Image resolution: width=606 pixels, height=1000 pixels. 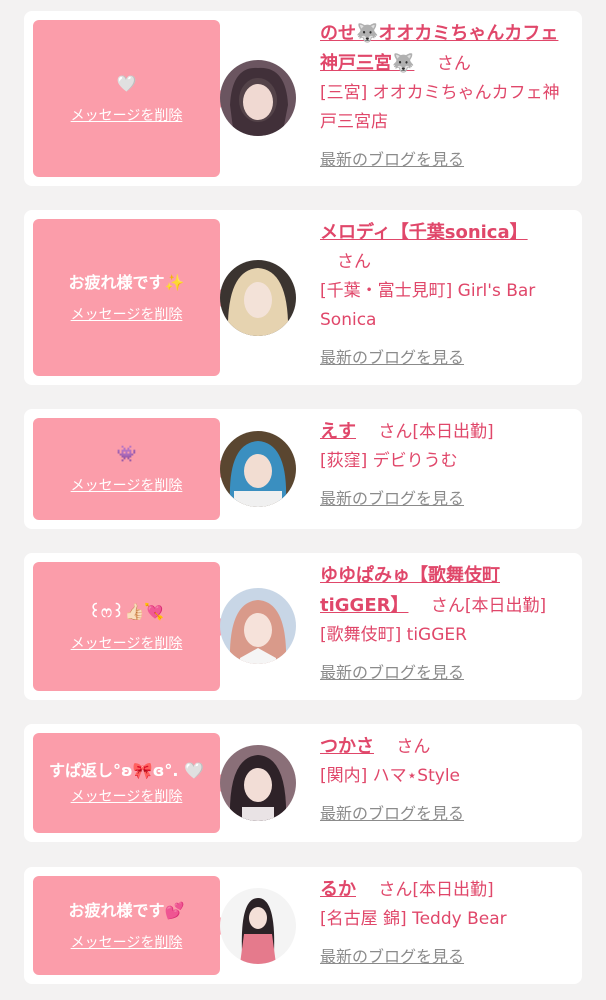 I want to click on cast-name-link: るか, so click(x=338, y=889).